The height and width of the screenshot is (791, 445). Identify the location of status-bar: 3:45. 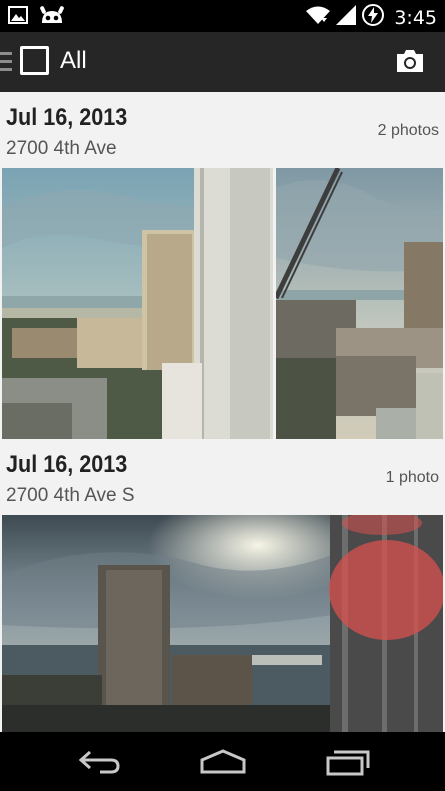
(222, 16).